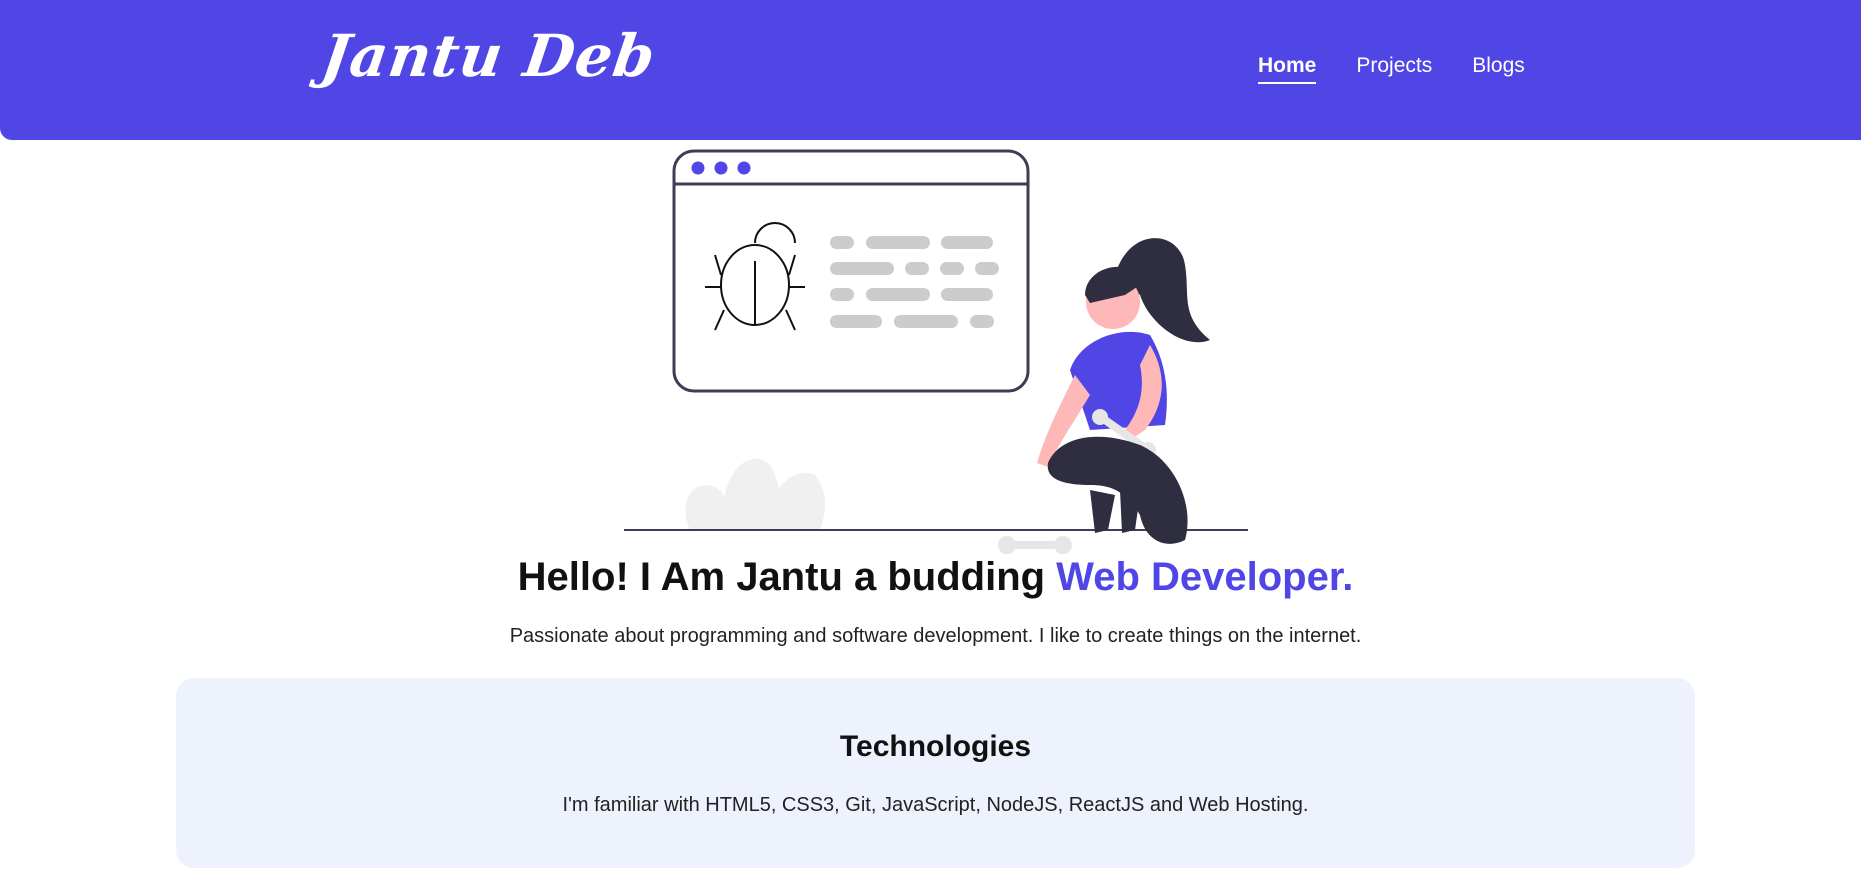 This screenshot has height=890, width=1861. What do you see at coordinates (1287, 69) in the screenshot?
I see `nav-link-home: Home` at bounding box center [1287, 69].